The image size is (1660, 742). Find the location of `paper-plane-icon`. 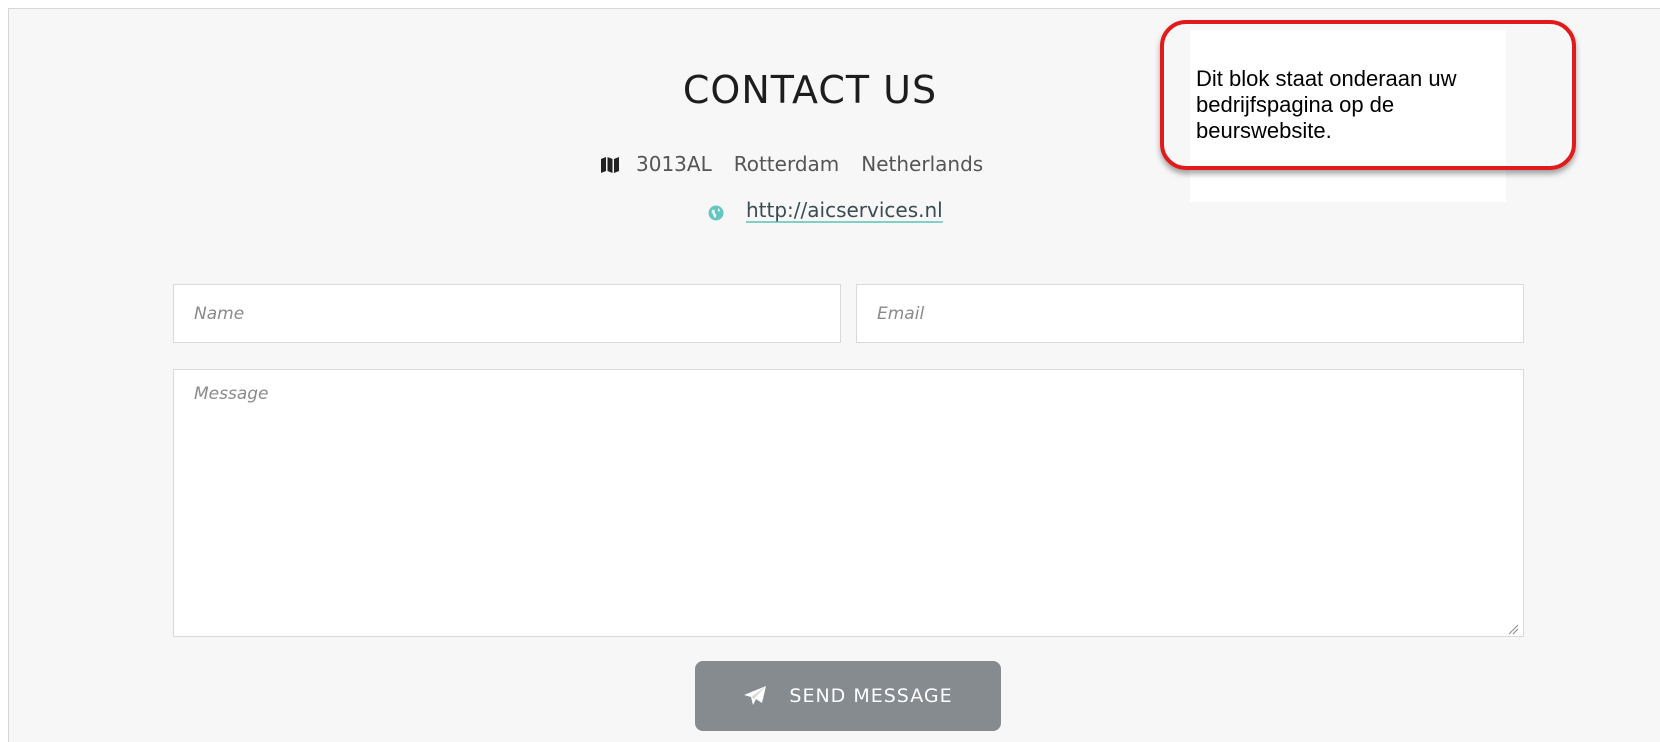

paper-plane-icon is located at coordinates (755, 696).